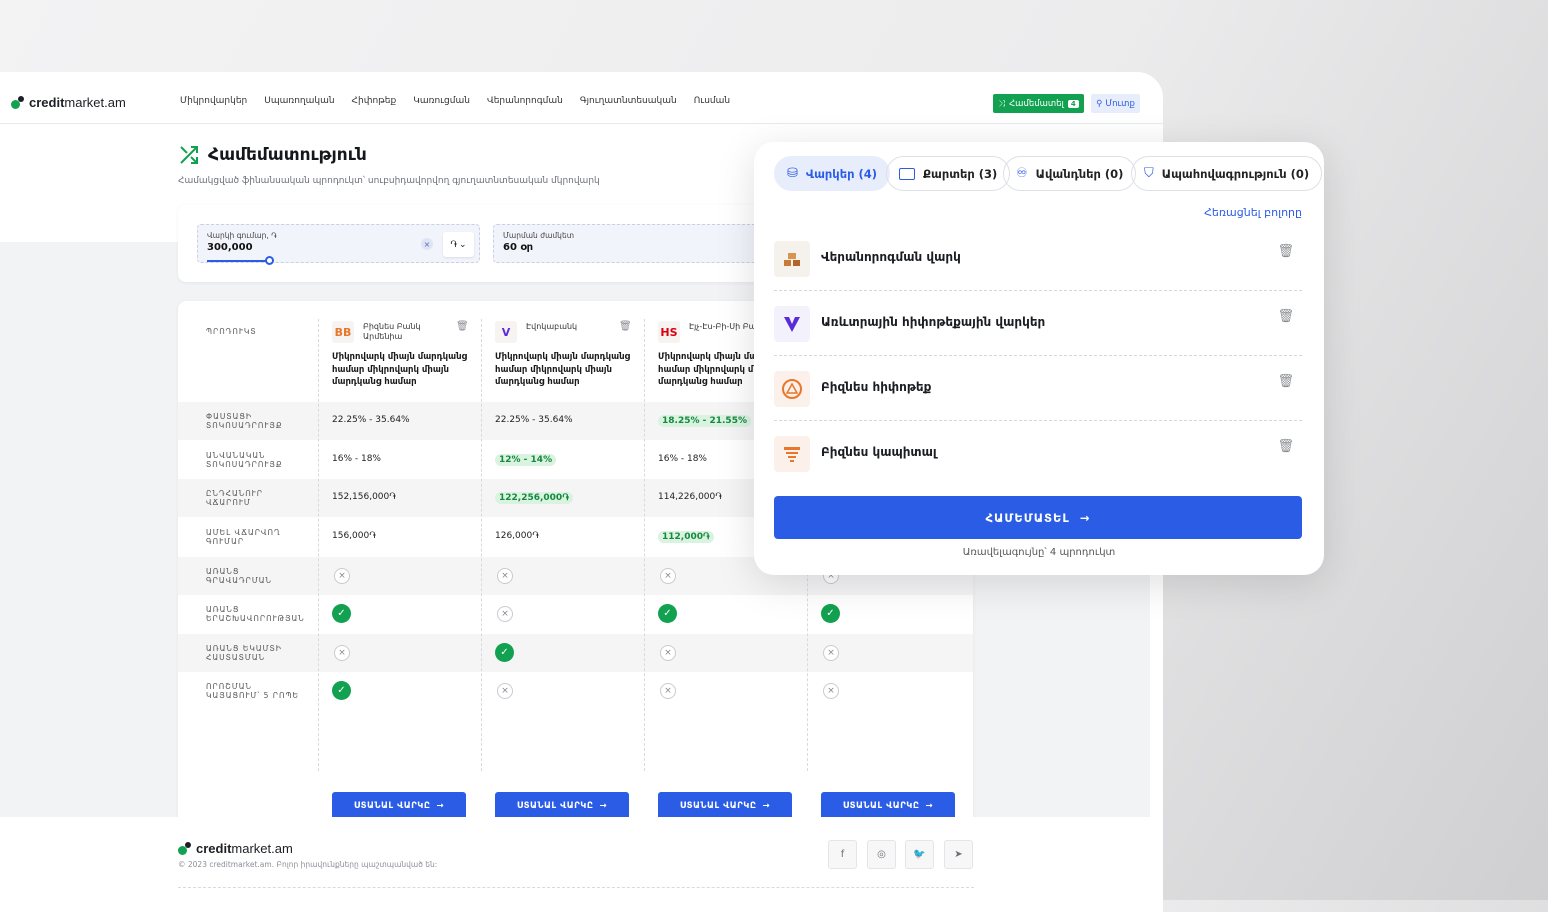 The width and height of the screenshot is (1548, 912). What do you see at coordinates (1253, 212) in the screenshot?
I see `clear-all-link: Հեռացնել բոլորը` at bounding box center [1253, 212].